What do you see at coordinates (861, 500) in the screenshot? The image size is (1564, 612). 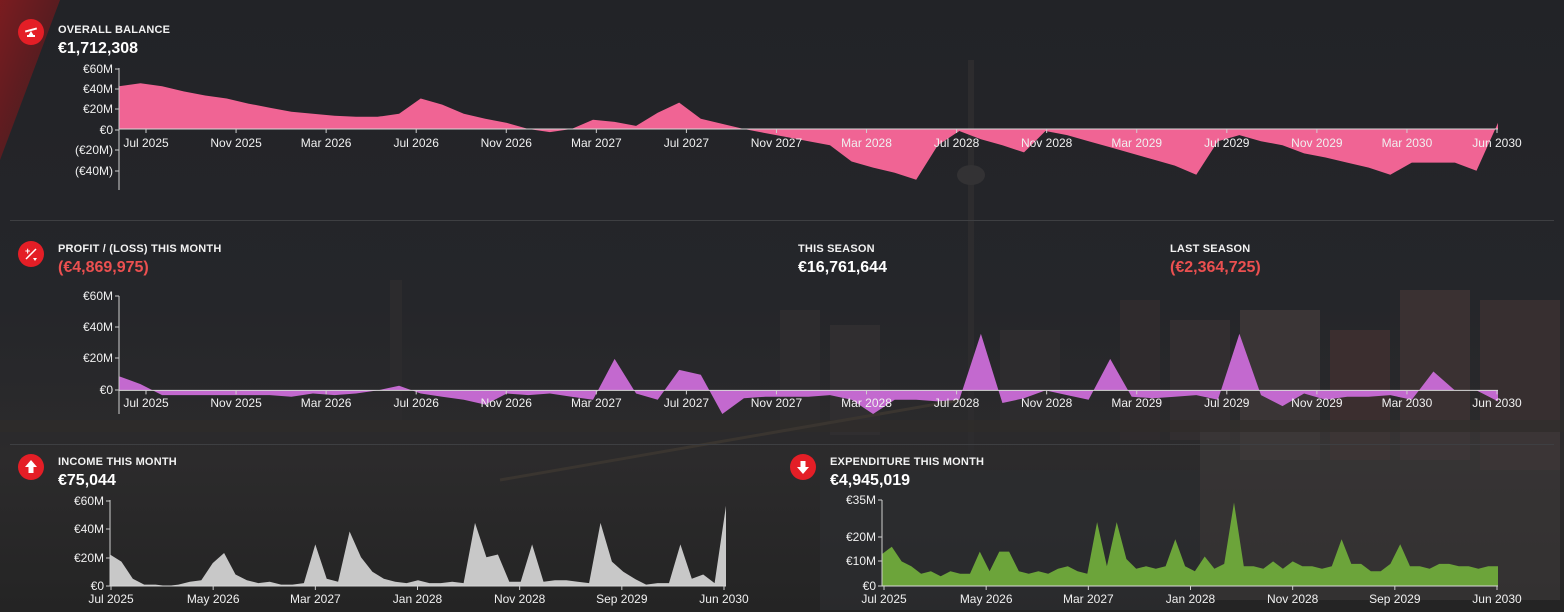 I see `expenditure-y-tick-label: €35M` at bounding box center [861, 500].